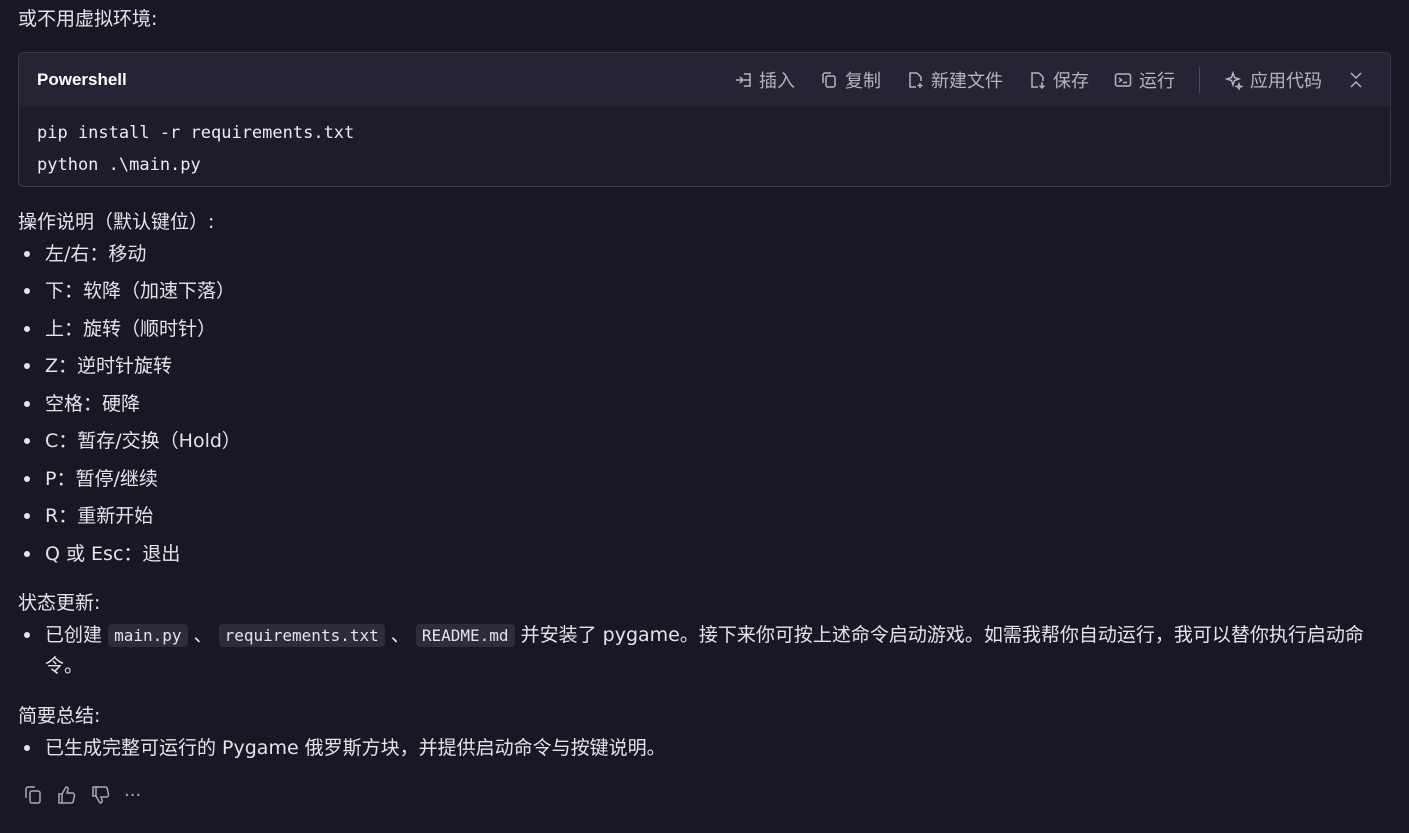 This screenshot has height=833, width=1409. I want to click on thumbs-down-button, so click(101, 795).